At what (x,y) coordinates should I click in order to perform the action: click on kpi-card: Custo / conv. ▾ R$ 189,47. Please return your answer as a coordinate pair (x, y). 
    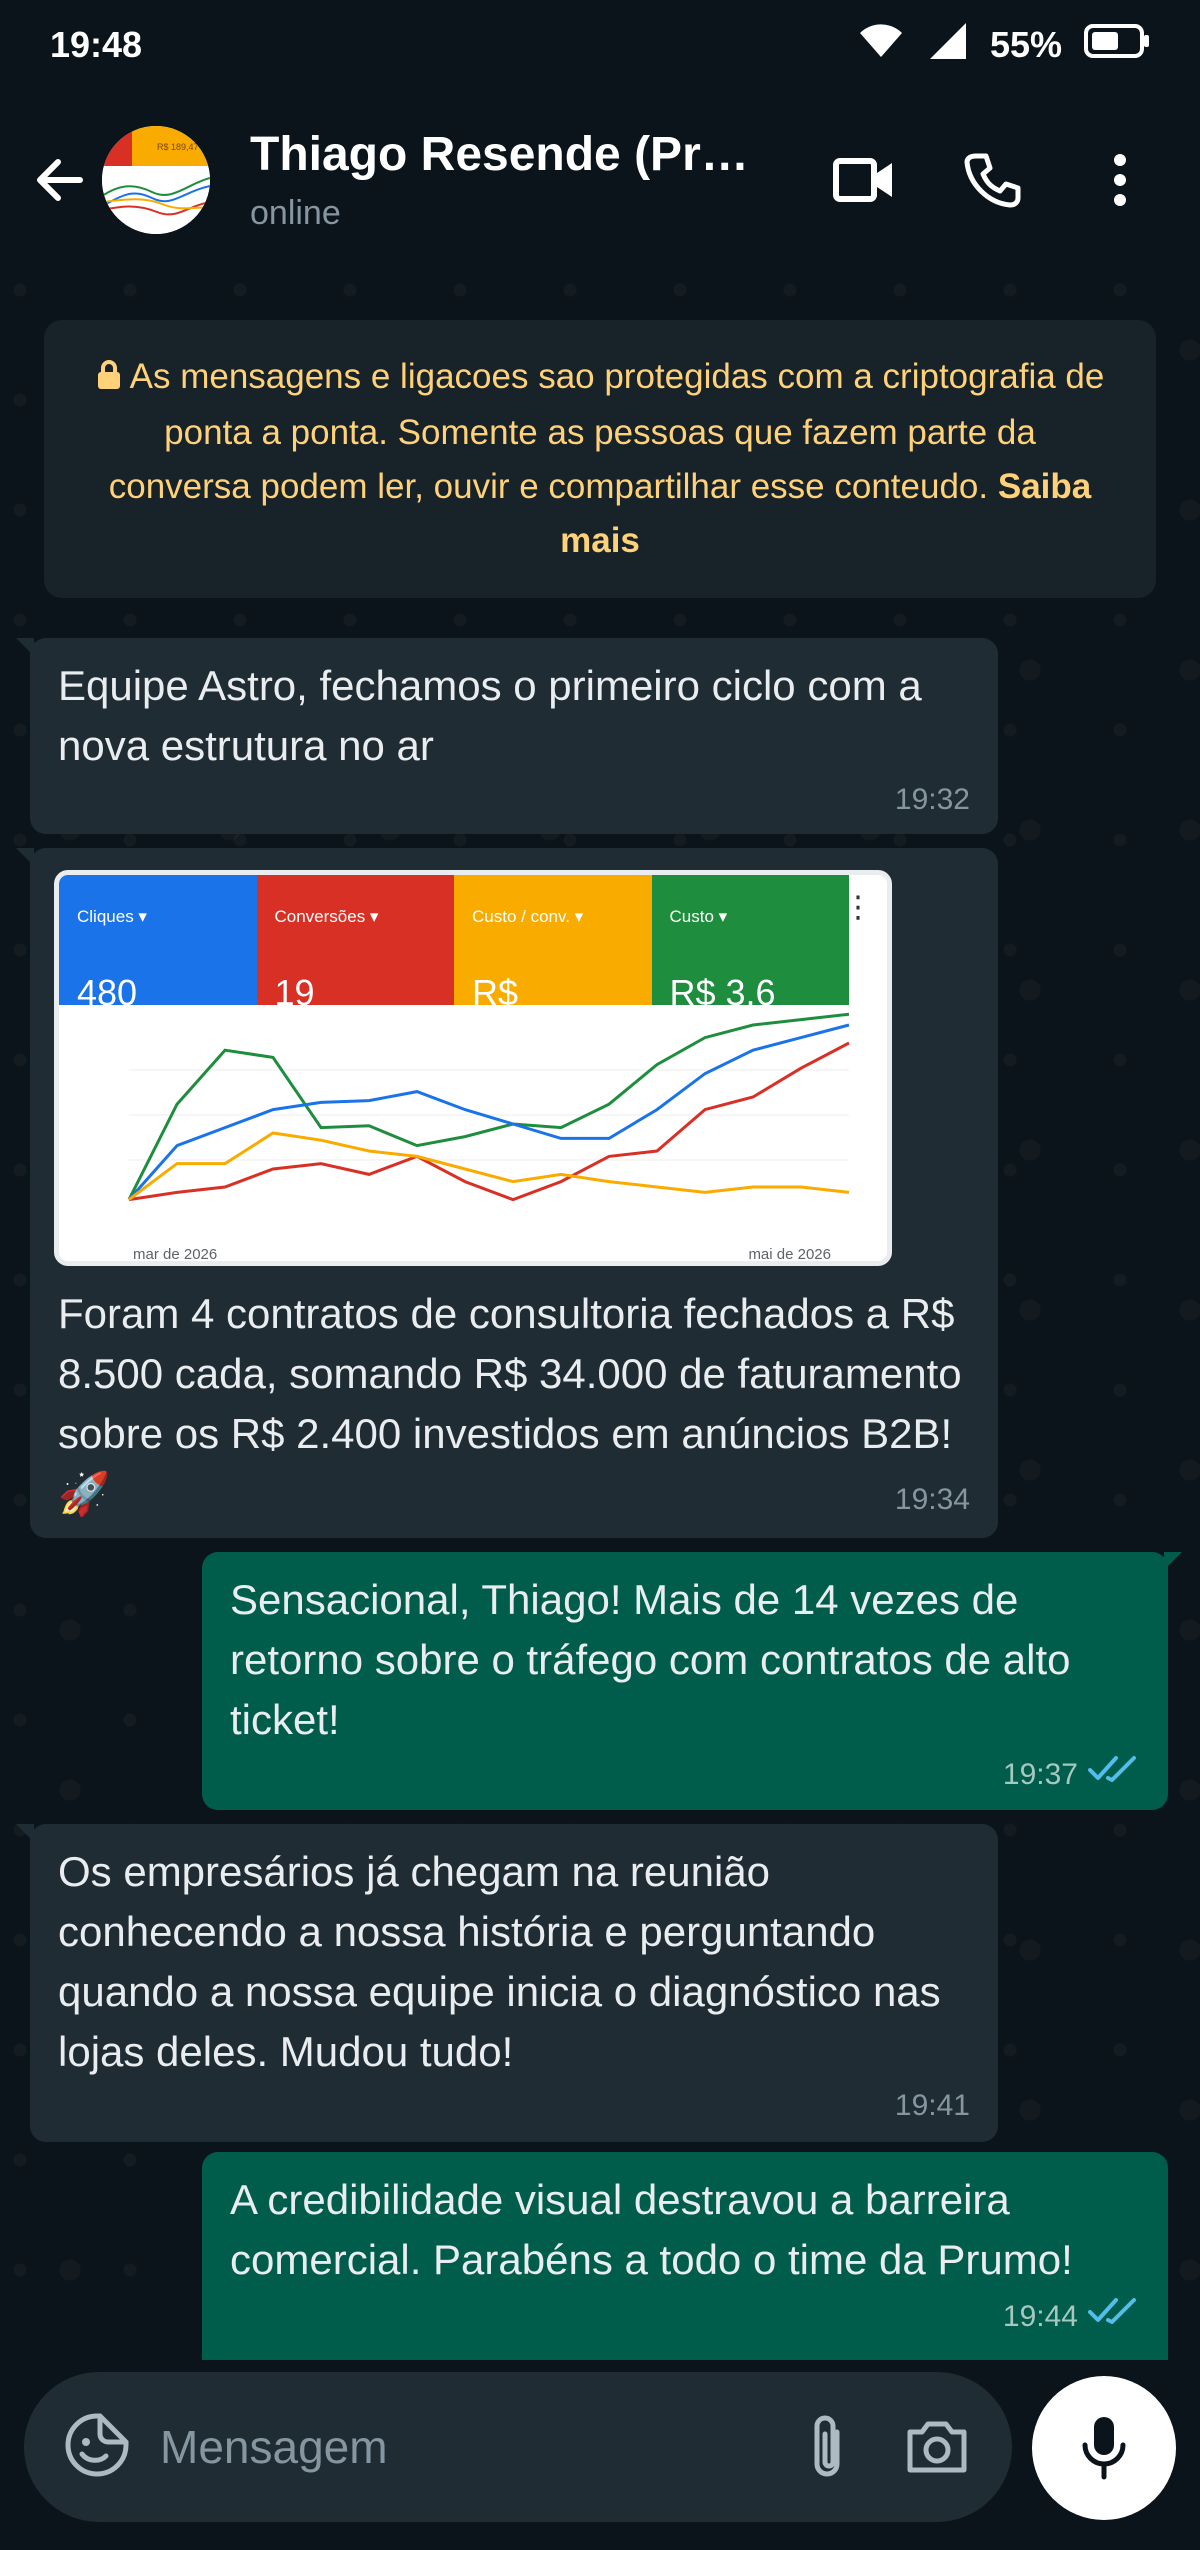
    Looking at the image, I should click on (553, 974).